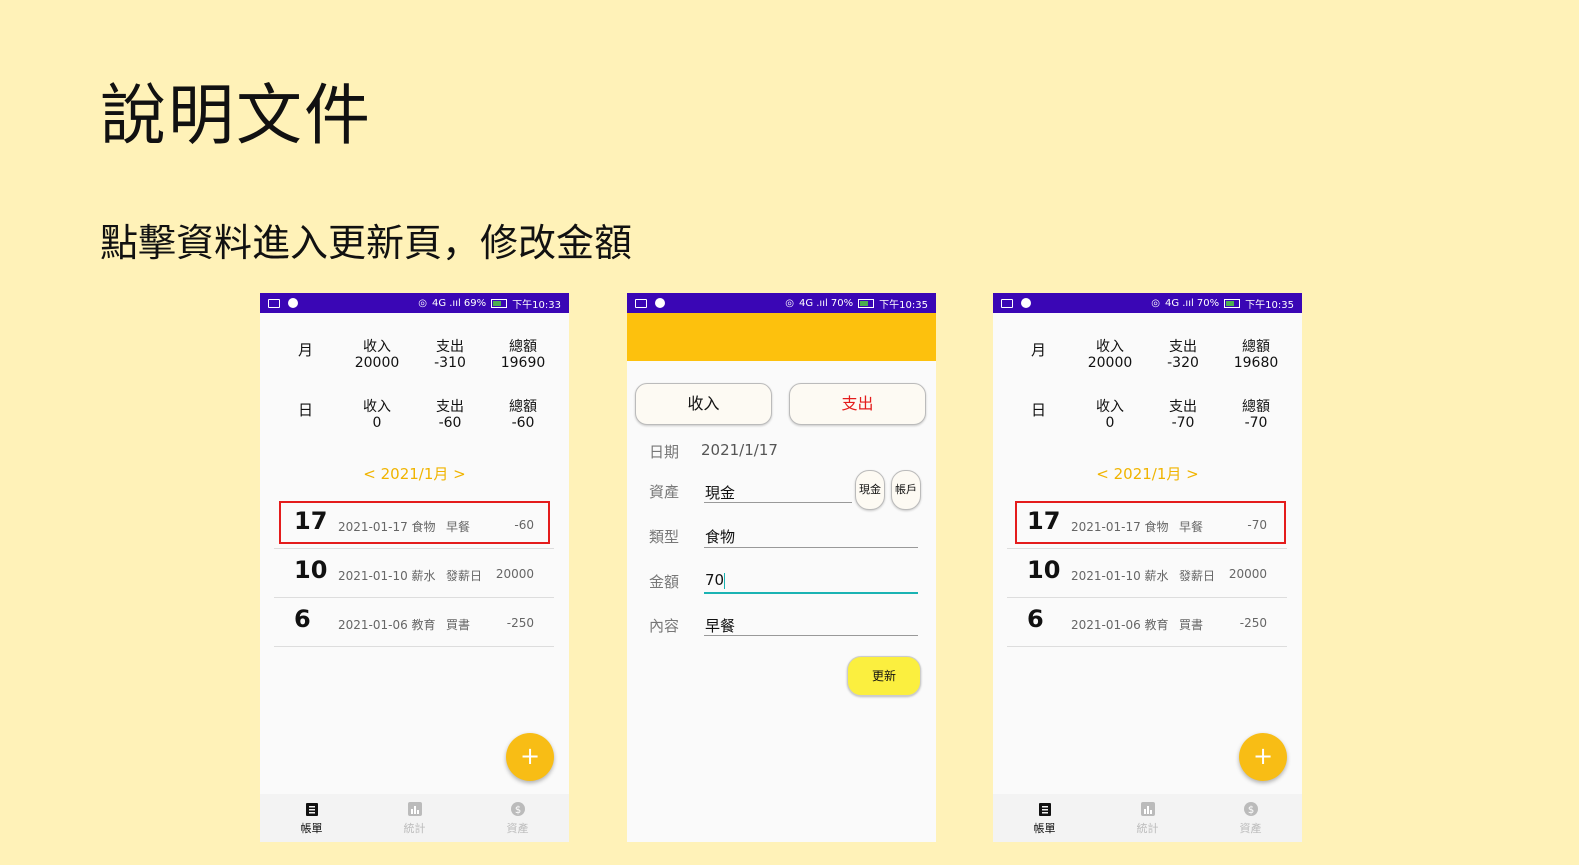 This screenshot has width=1579, height=865. What do you see at coordinates (536, 305) in the screenshot?
I see `clock: 下午10:33` at bounding box center [536, 305].